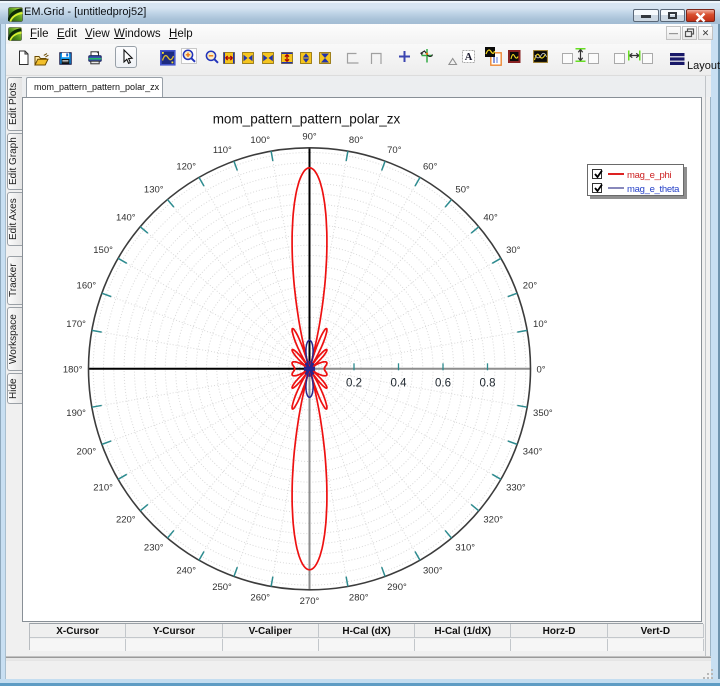 The image size is (720, 686). What do you see at coordinates (541, 369) in the screenshot?
I see `svg-text: 0°` at bounding box center [541, 369].